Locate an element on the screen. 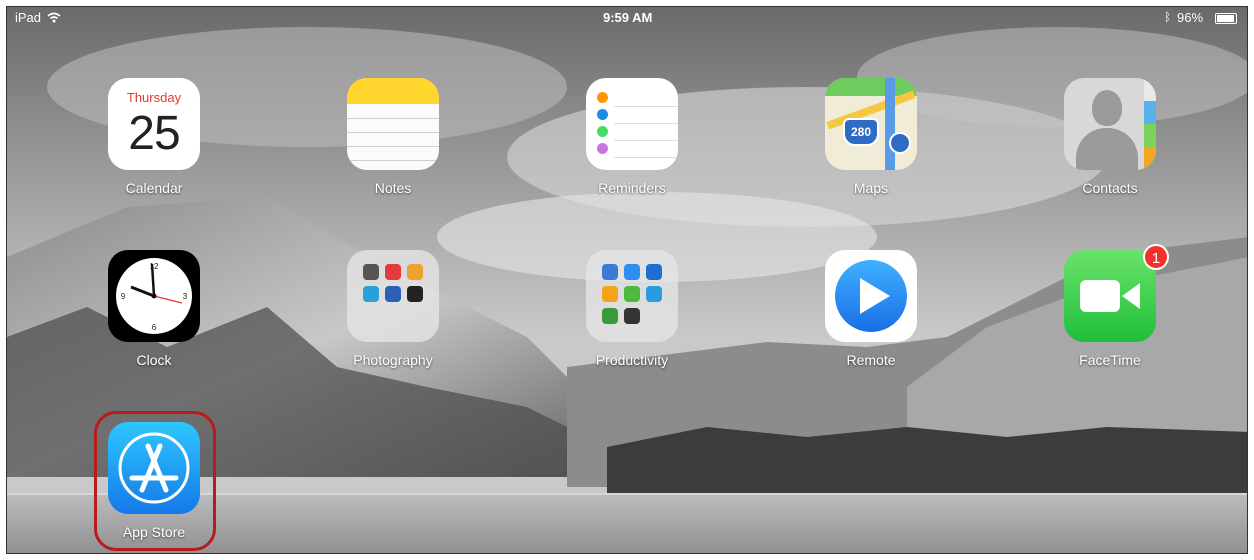 The image size is (1254, 560). status-bar: iPad 9:59 AM ᛒ 96% is located at coordinates (627, 18).